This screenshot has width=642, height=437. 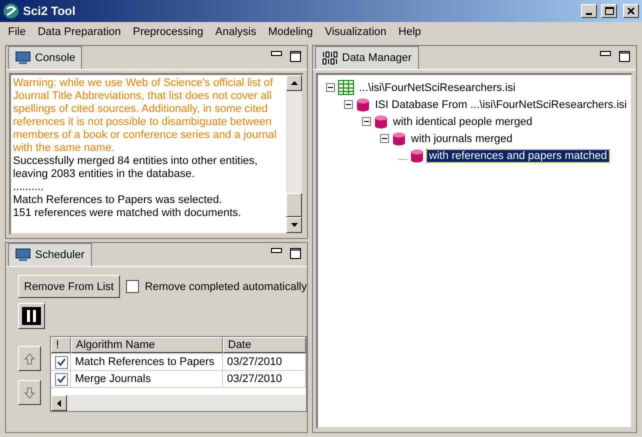 What do you see at coordinates (518, 156) in the screenshot?
I see `tree-item: with references and papers matched` at bounding box center [518, 156].